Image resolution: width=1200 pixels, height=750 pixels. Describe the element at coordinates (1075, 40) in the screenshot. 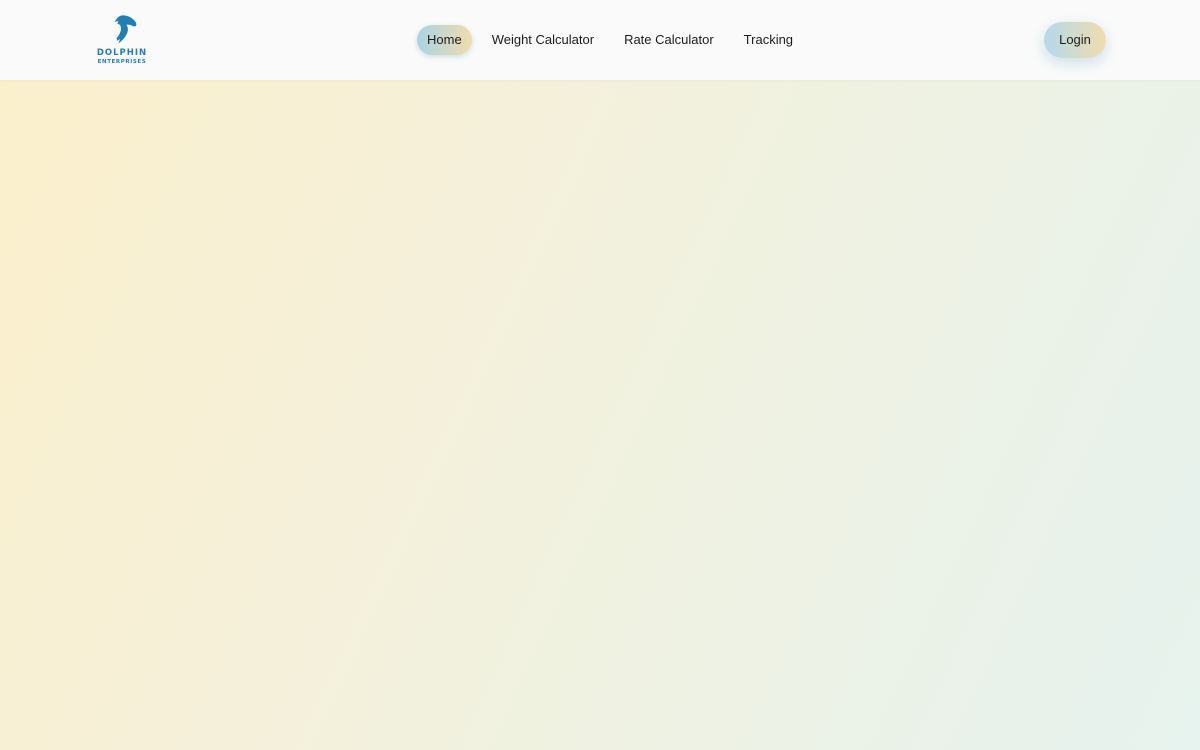

I see `login-button: Login` at that location.